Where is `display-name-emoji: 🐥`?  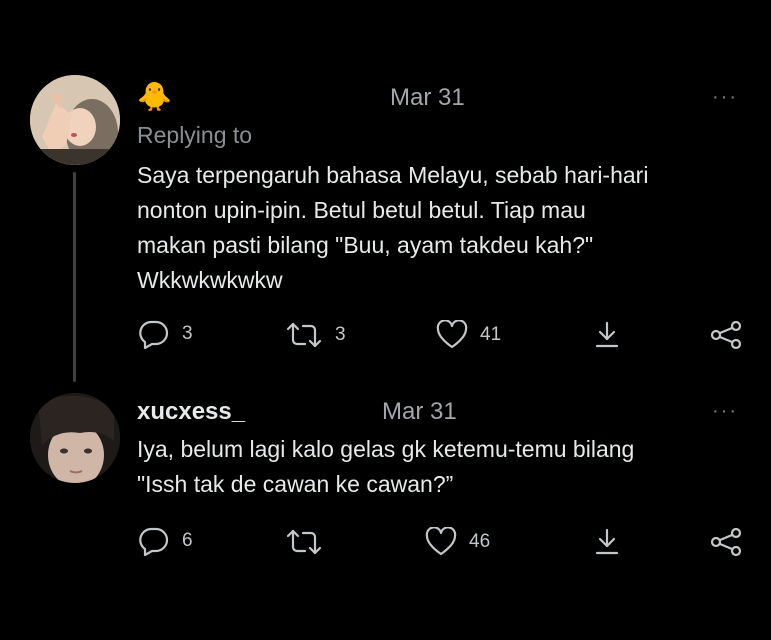 display-name-emoji: 🐥 is located at coordinates (154, 96).